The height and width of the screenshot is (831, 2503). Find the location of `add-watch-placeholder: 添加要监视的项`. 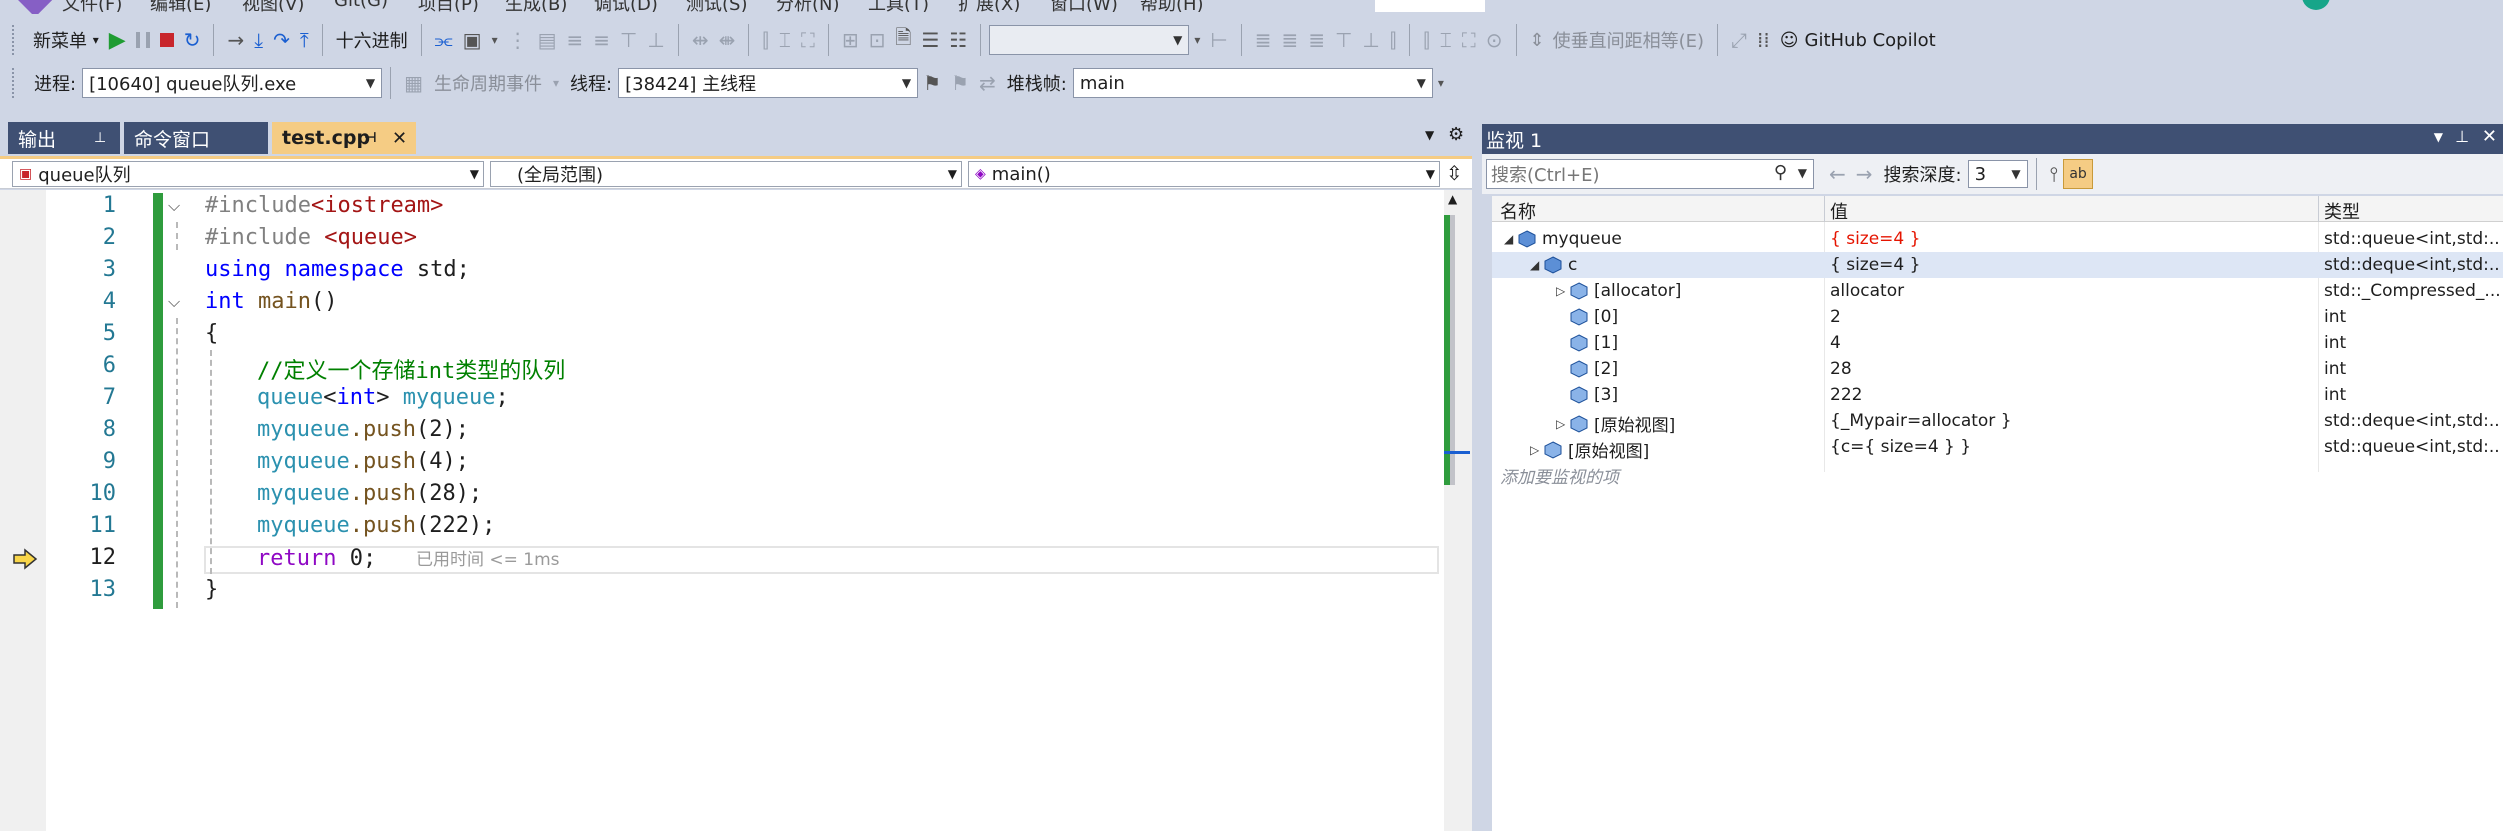

add-watch-placeholder: 添加要监视的项 is located at coordinates (1659, 475).